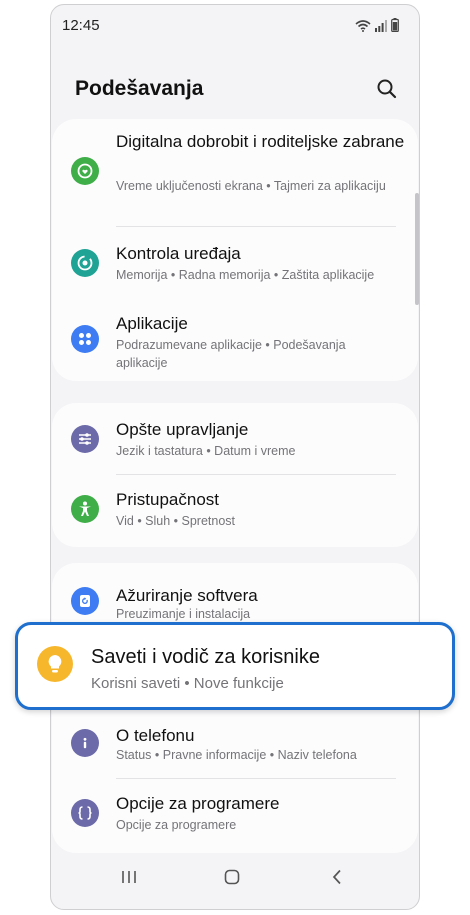 This screenshot has width=470, height=915. What do you see at coordinates (167, 499) in the screenshot?
I see `menu-item-title: Pristupačnost` at bounding box center [167, 499].